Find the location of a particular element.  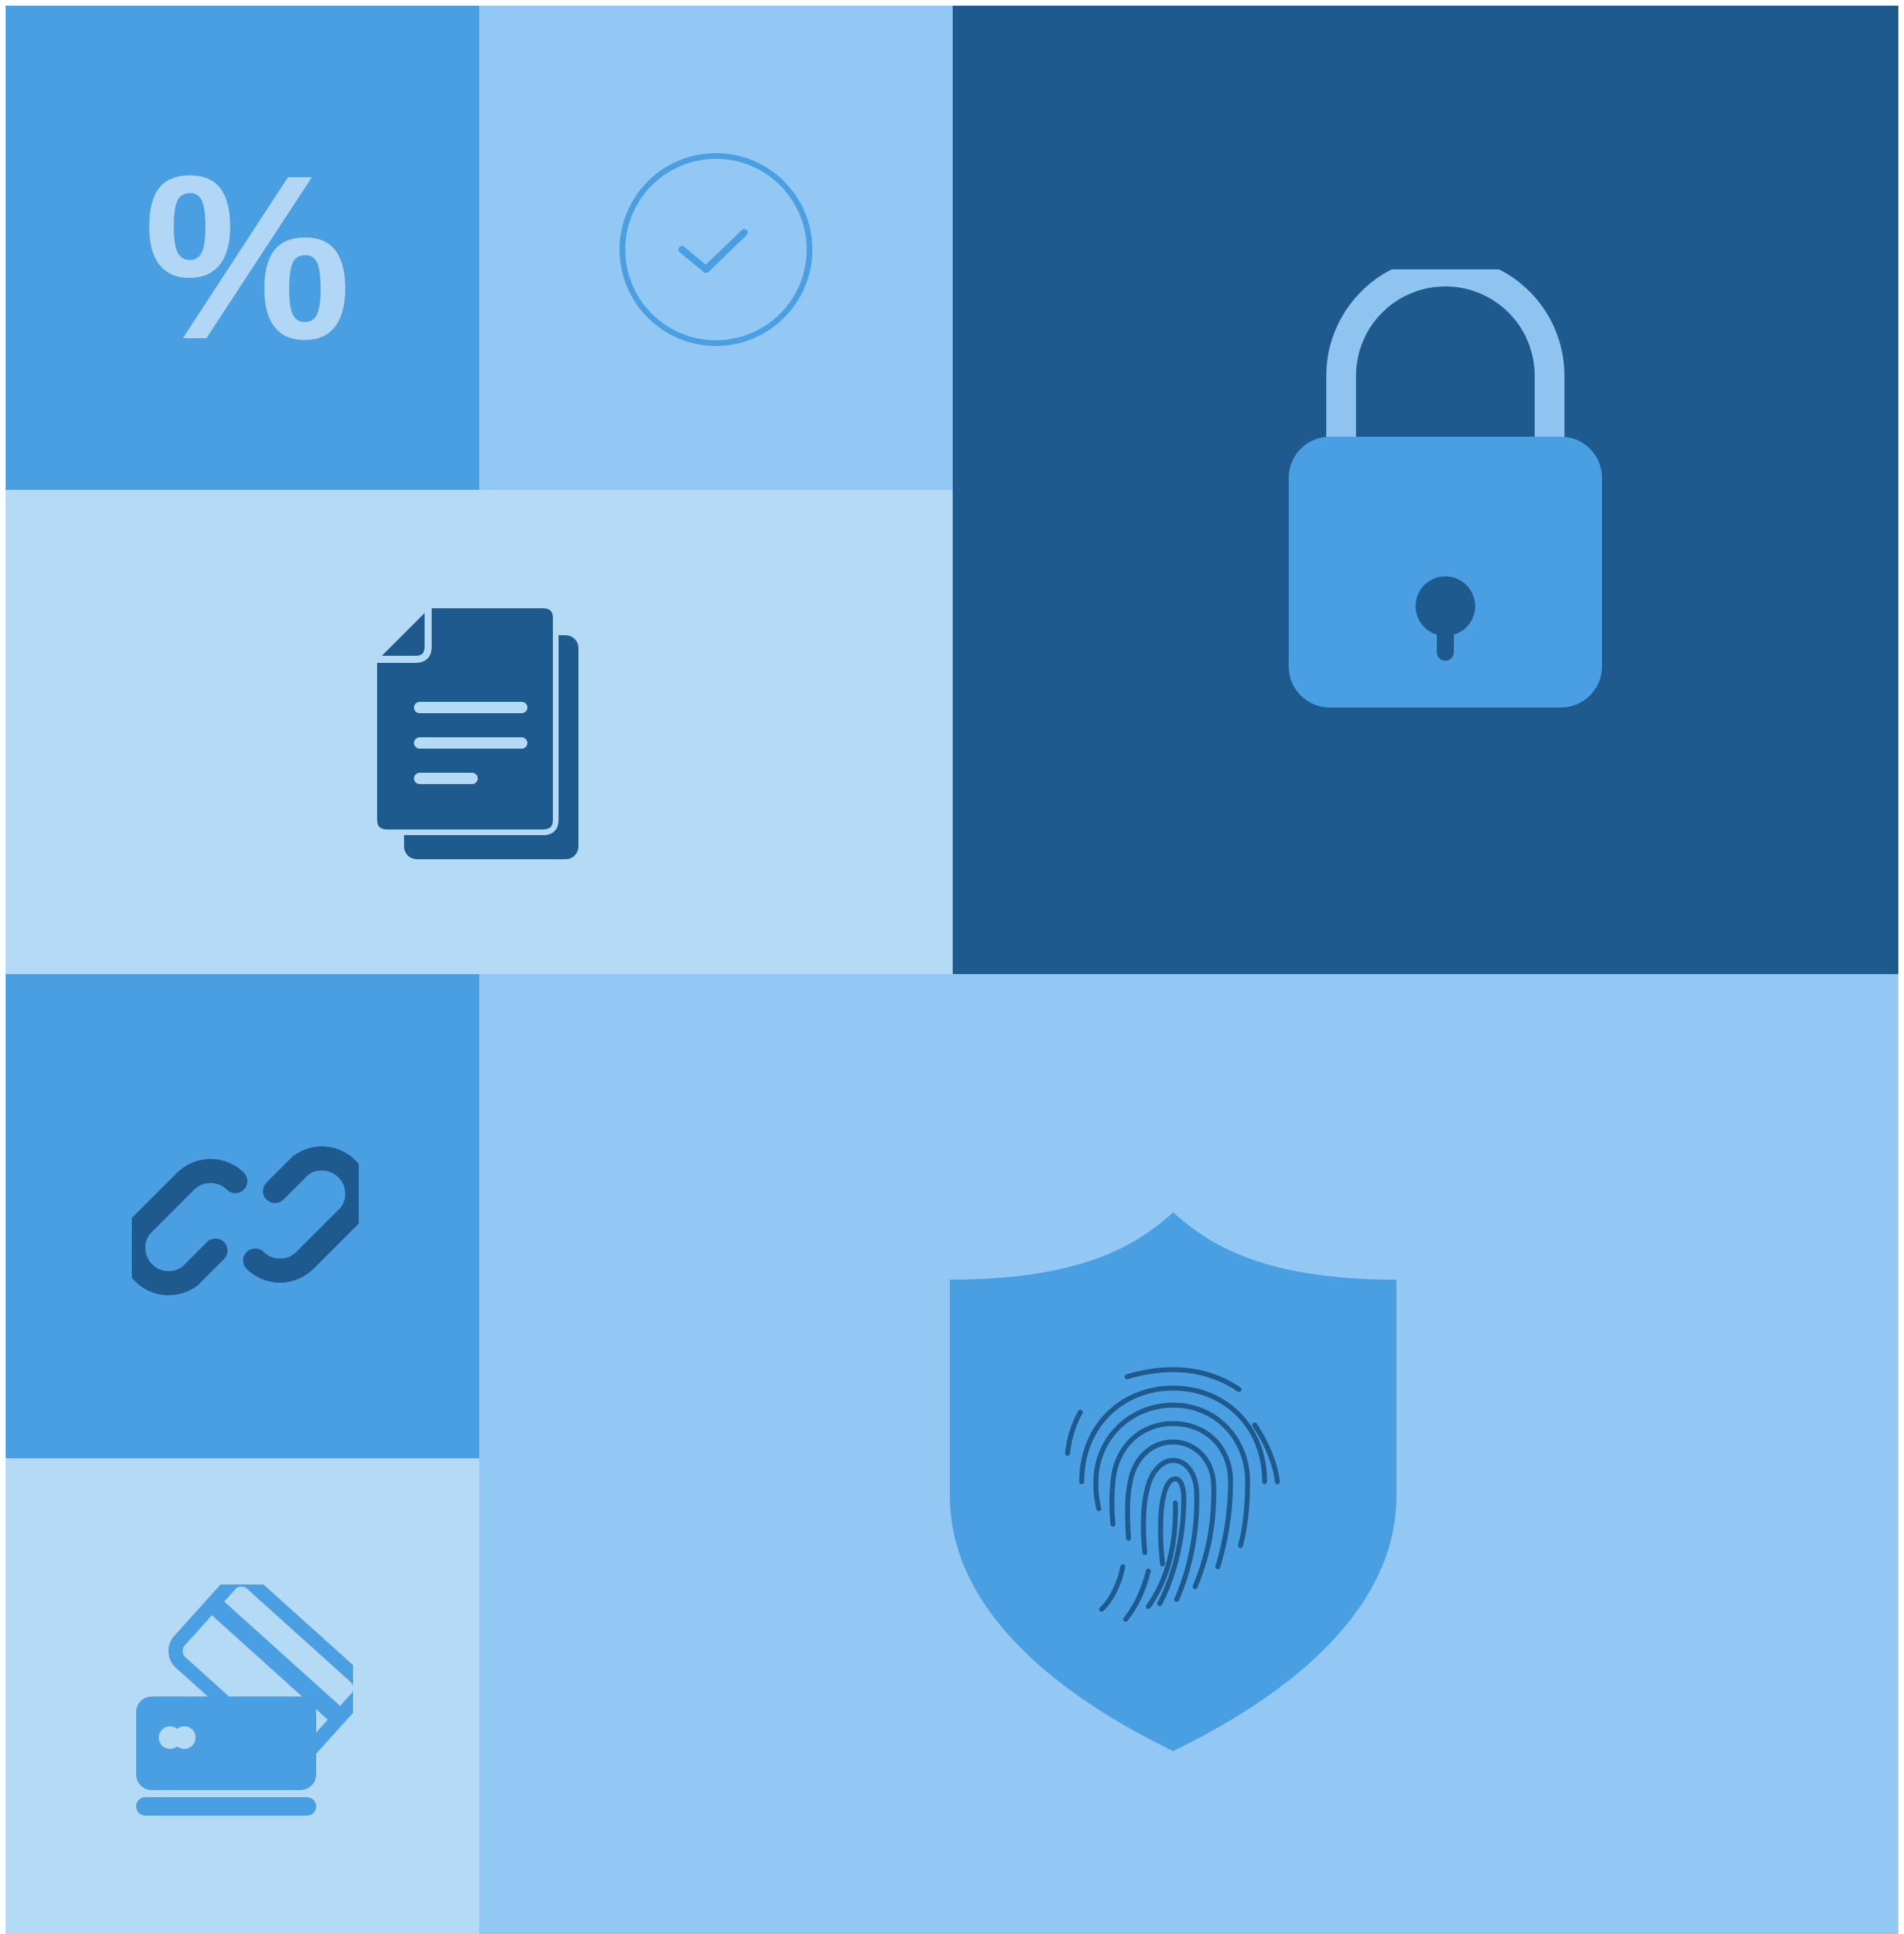

percent-icon: % is located at coordinates (247, 257).